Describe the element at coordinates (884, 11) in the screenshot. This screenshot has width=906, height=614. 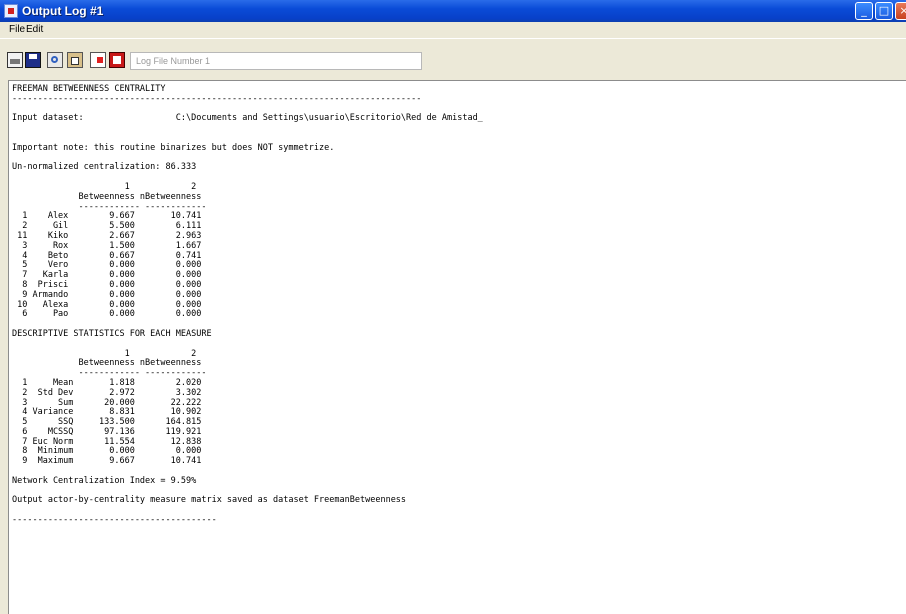
I see `maximize-button: □` at that location.